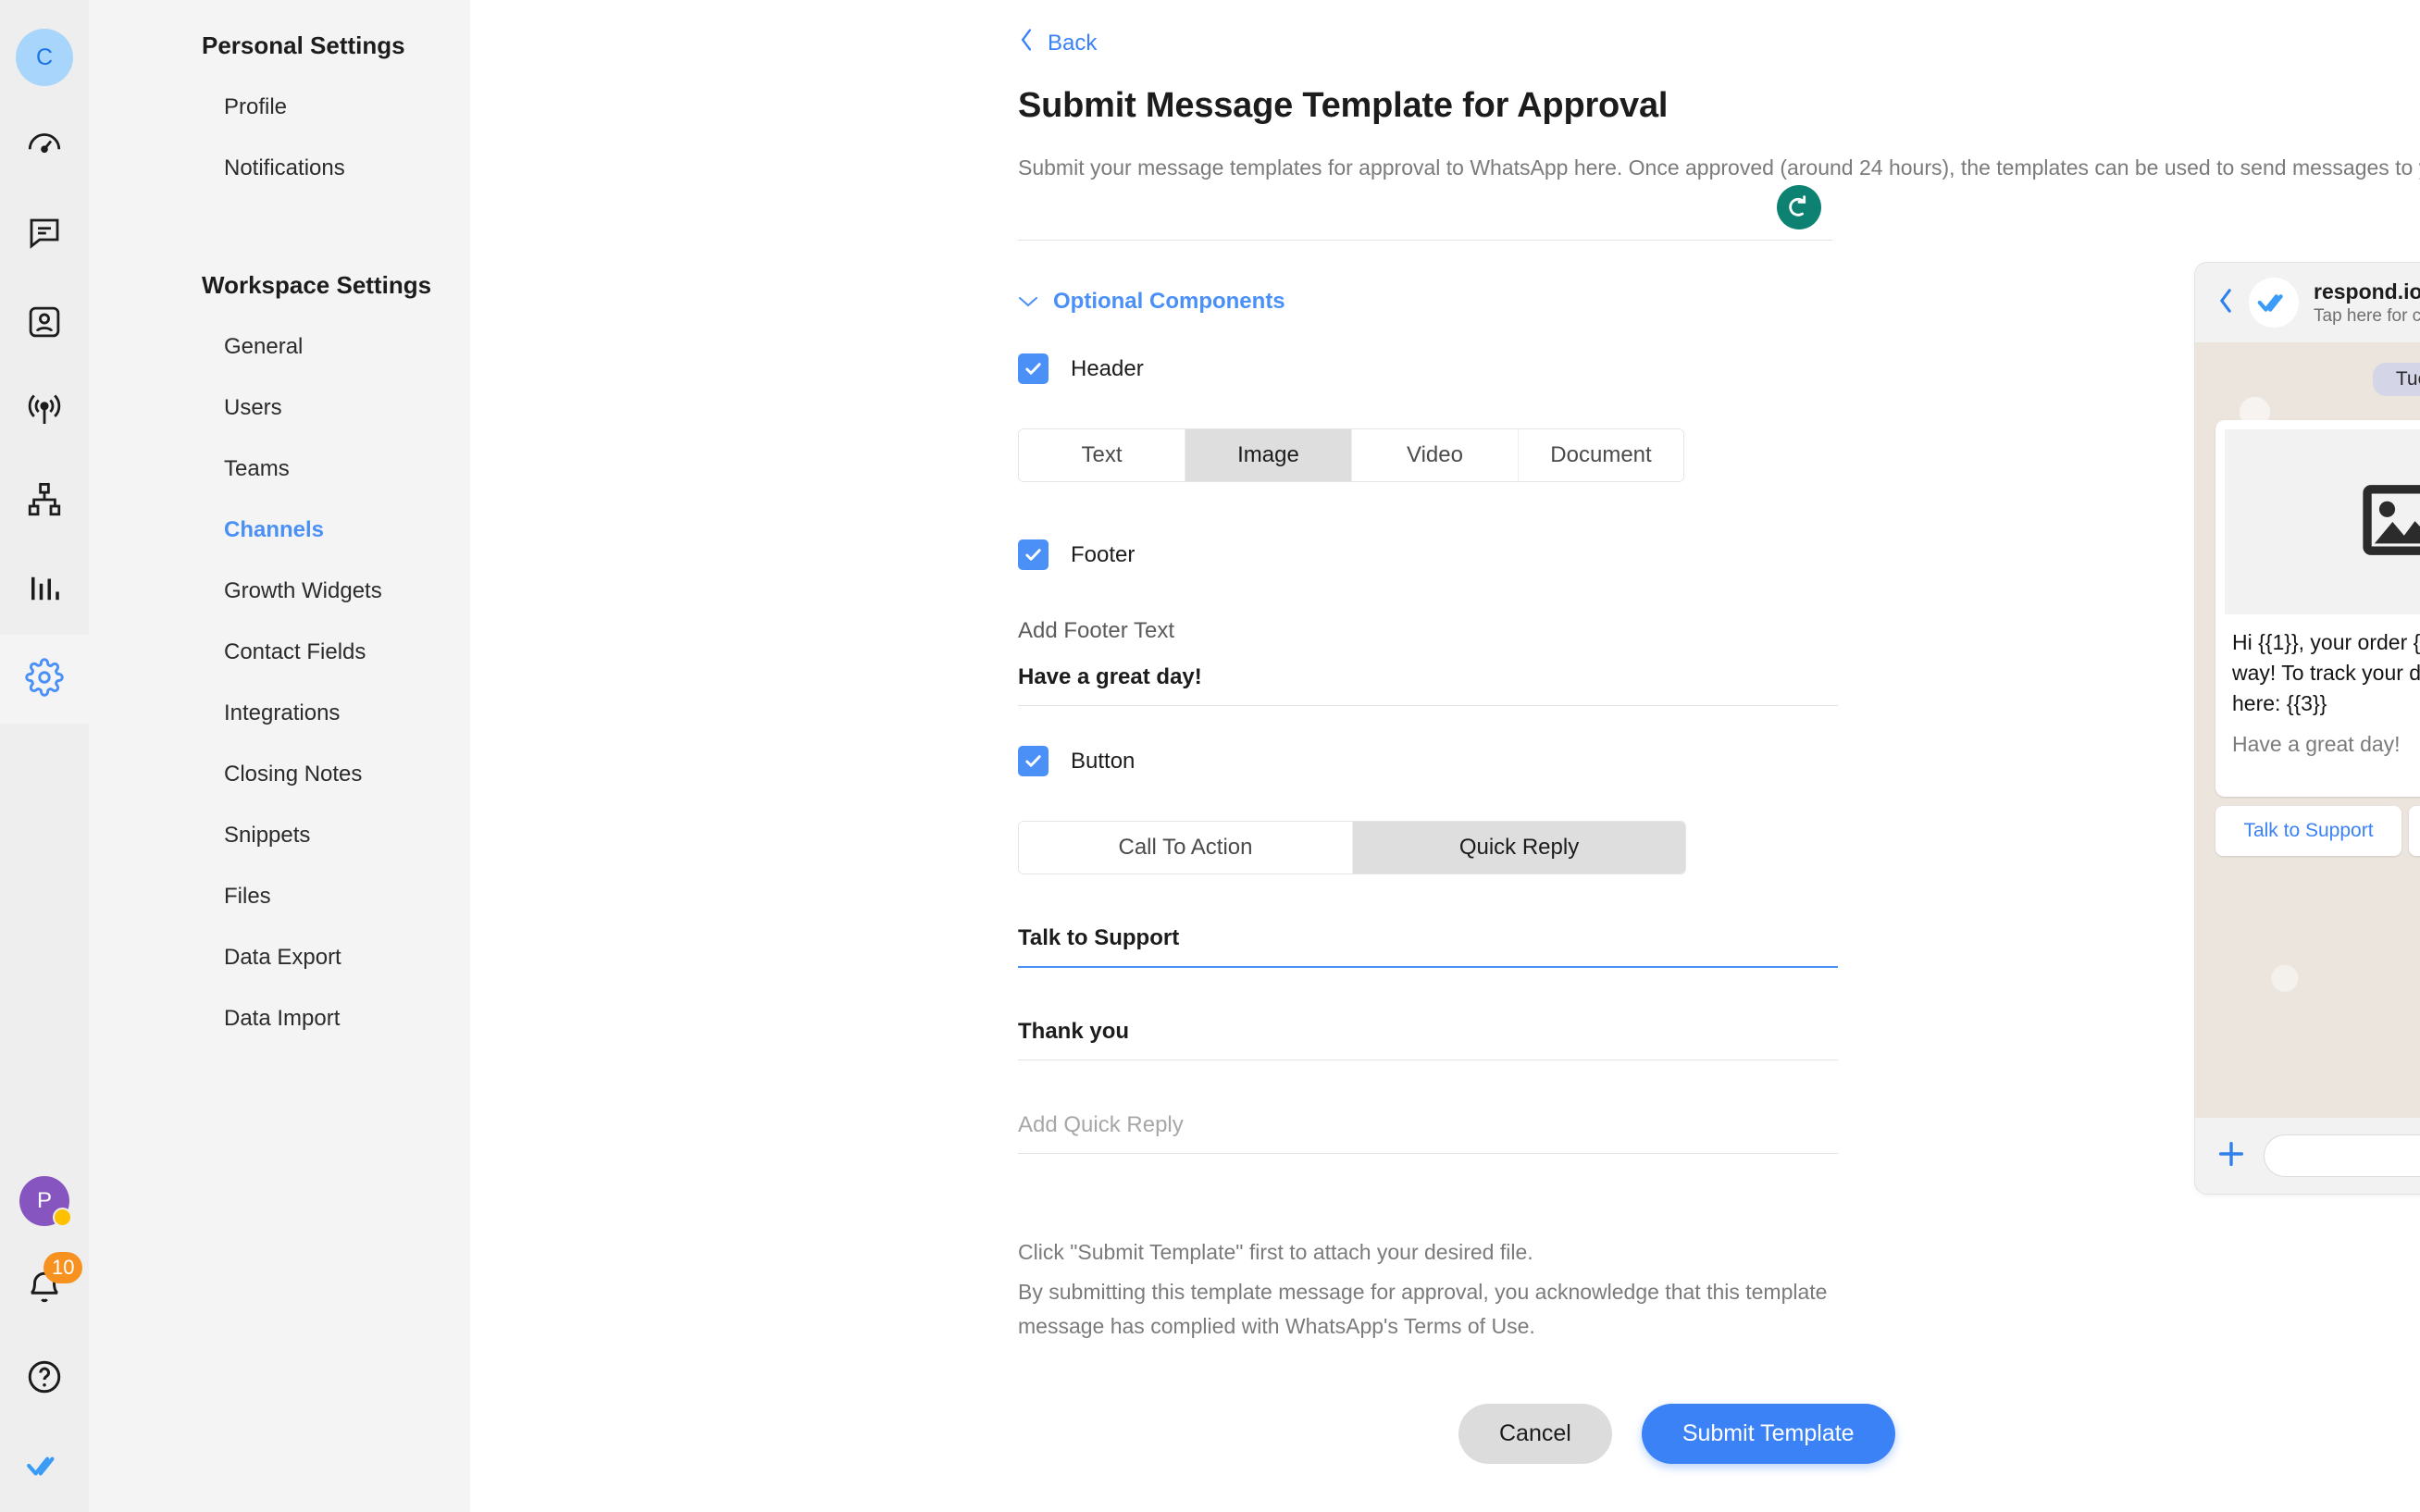 The height and width of the screenshot is (1512, 2420). Describe the element at coordinates (279, 591) in the screenshot. I see `sidebar-item-growth-widgets: Growth Widgets` at that location.